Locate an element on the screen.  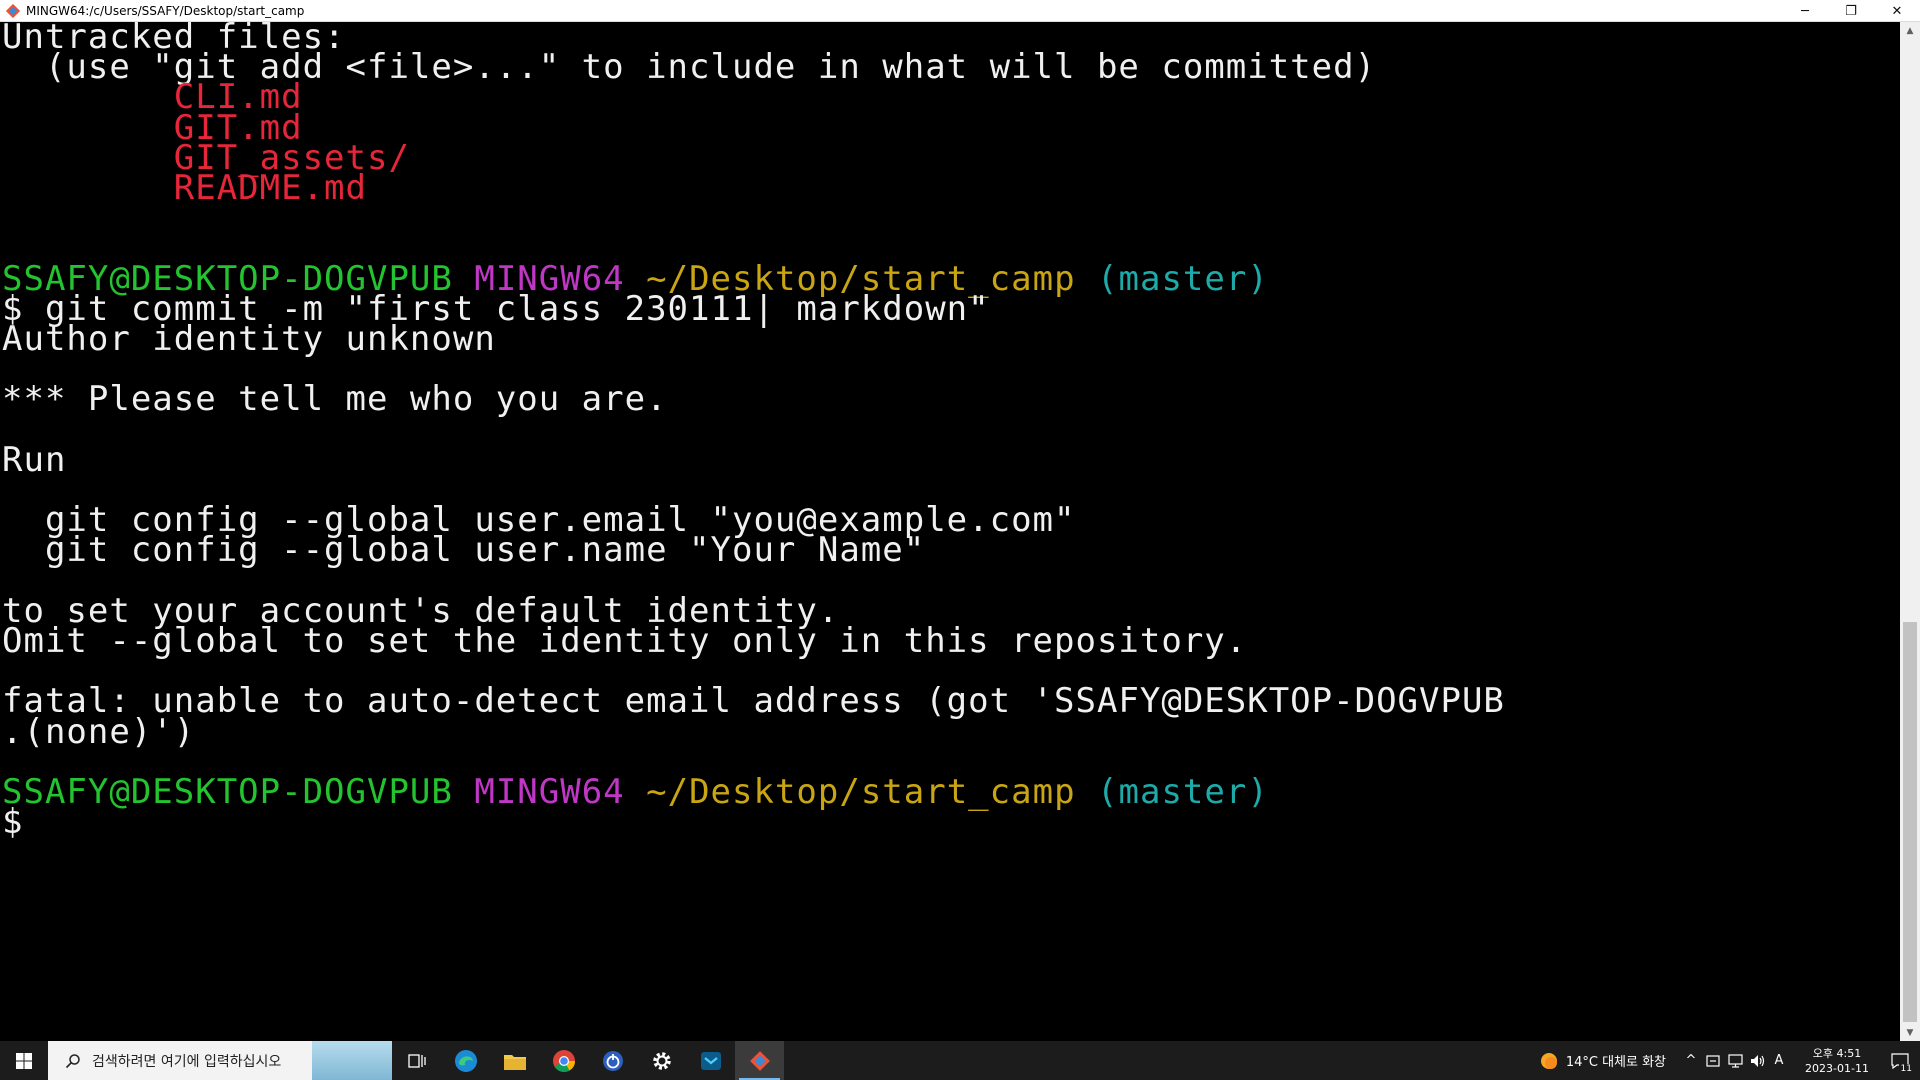
taskbar-search-box: 검색하려면 여기에 입력하십시오 is located at coordinates (220, 1060).